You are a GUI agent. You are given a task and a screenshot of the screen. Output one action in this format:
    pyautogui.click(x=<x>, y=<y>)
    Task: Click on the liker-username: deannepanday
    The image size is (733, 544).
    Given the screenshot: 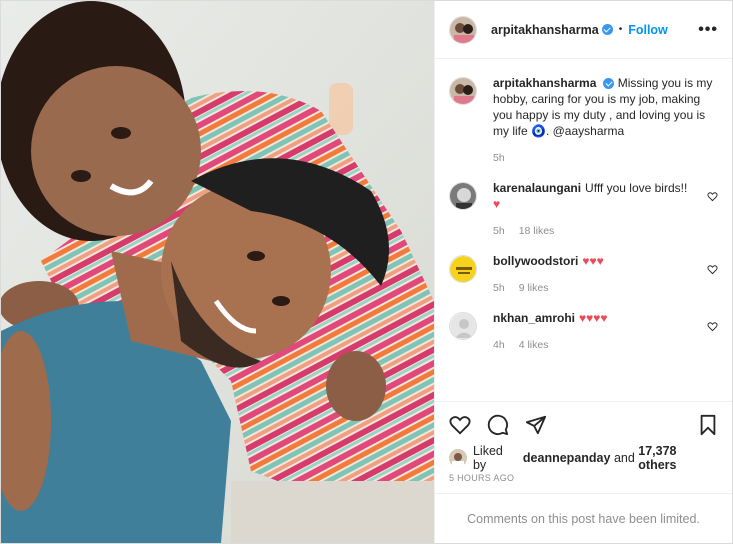 What is the action you would take?
    pyautogui.click(x=567, y=458)
    